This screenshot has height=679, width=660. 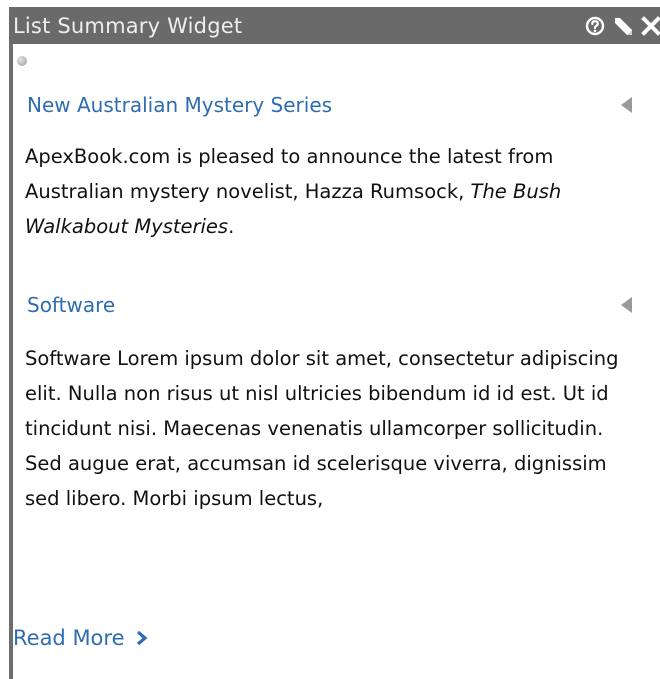 I want to click on read-more-link: Read More, so click(x=81, y=638).